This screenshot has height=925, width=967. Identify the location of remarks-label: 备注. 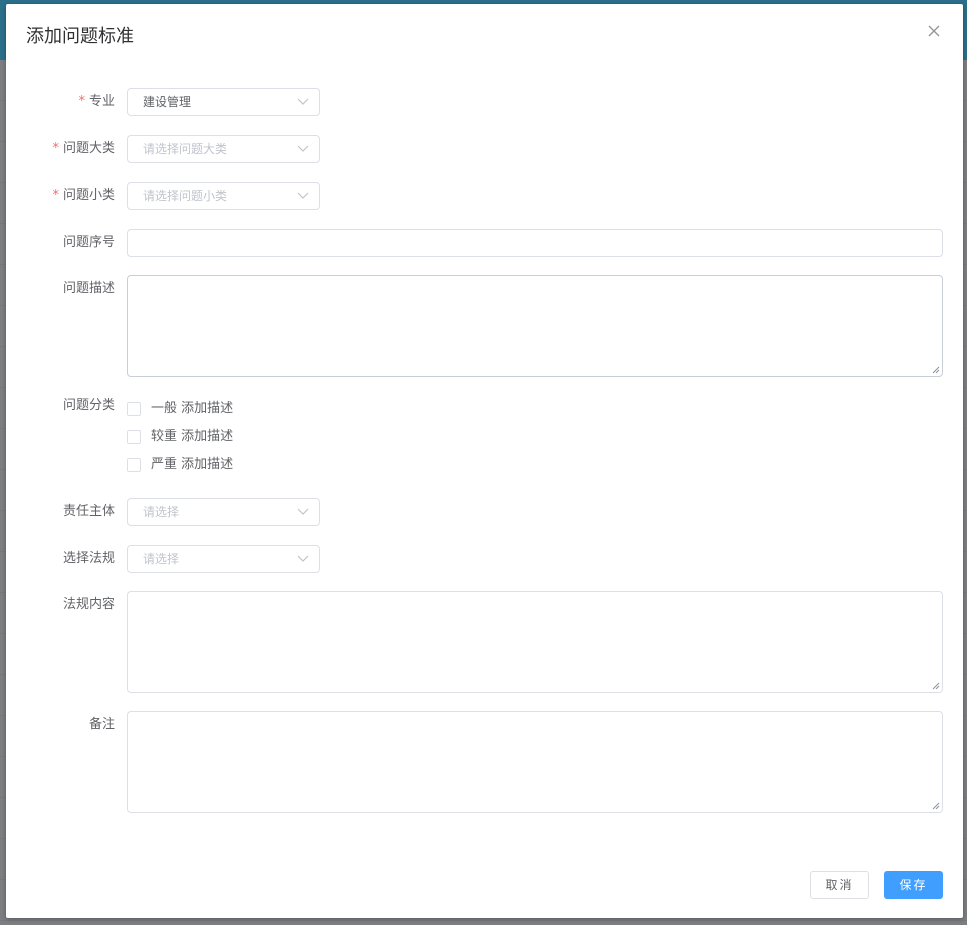
(101, 724).